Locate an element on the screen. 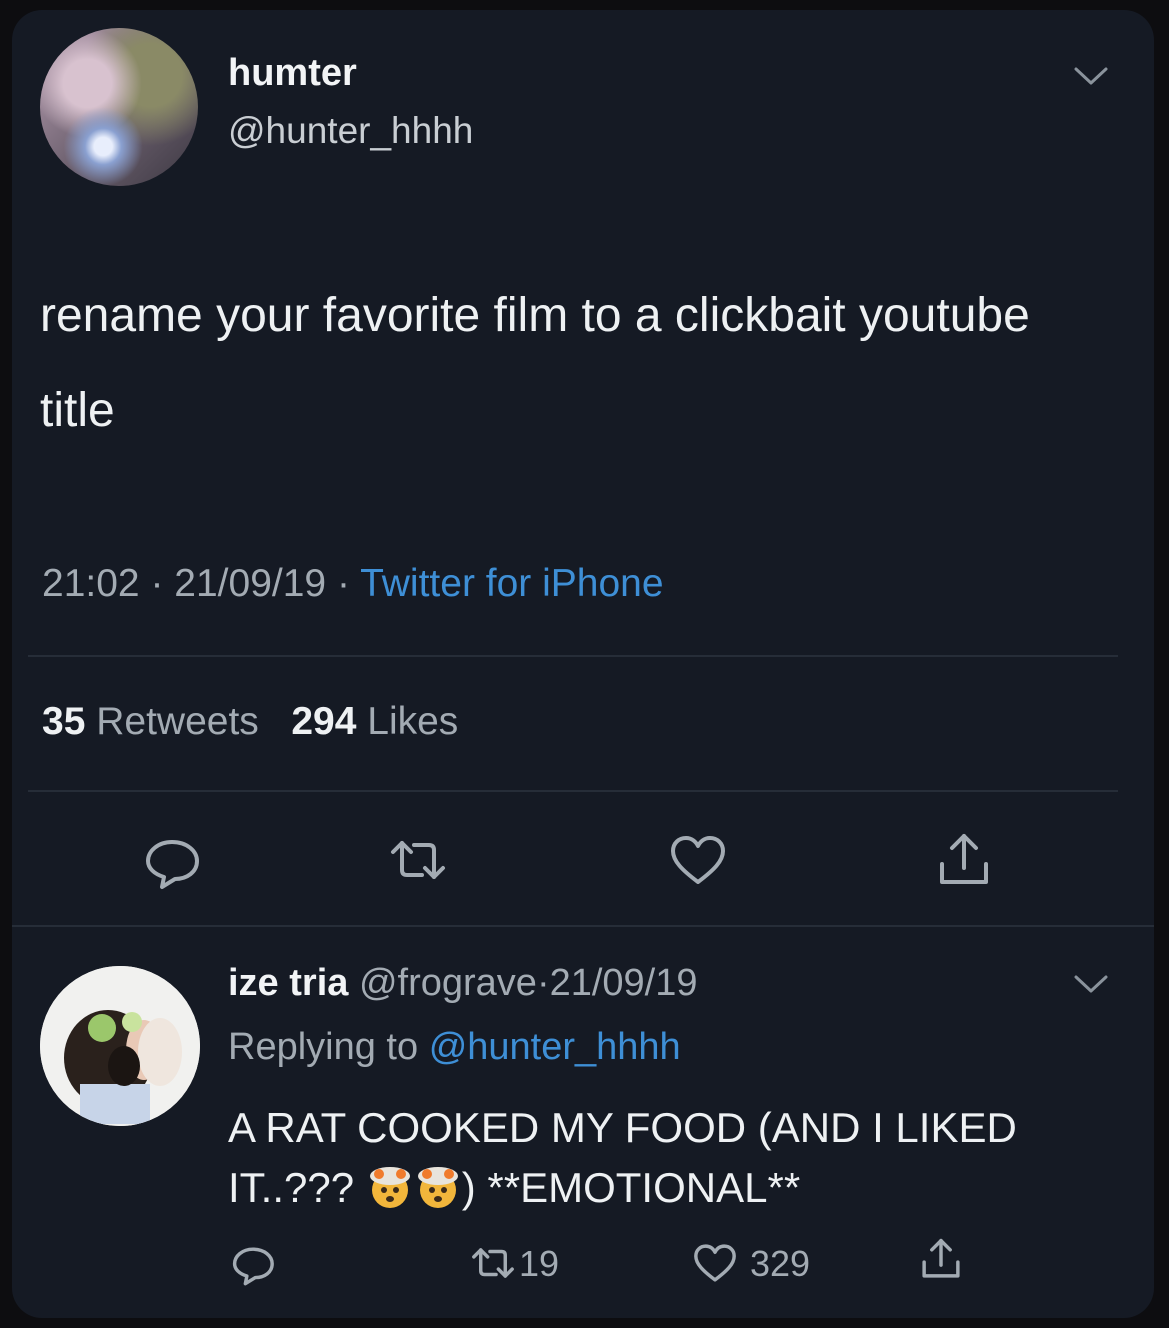 The image size is (1169, 1328). replying-mention-link: @hunter_hhhh is located at coordinates (555, 1047).